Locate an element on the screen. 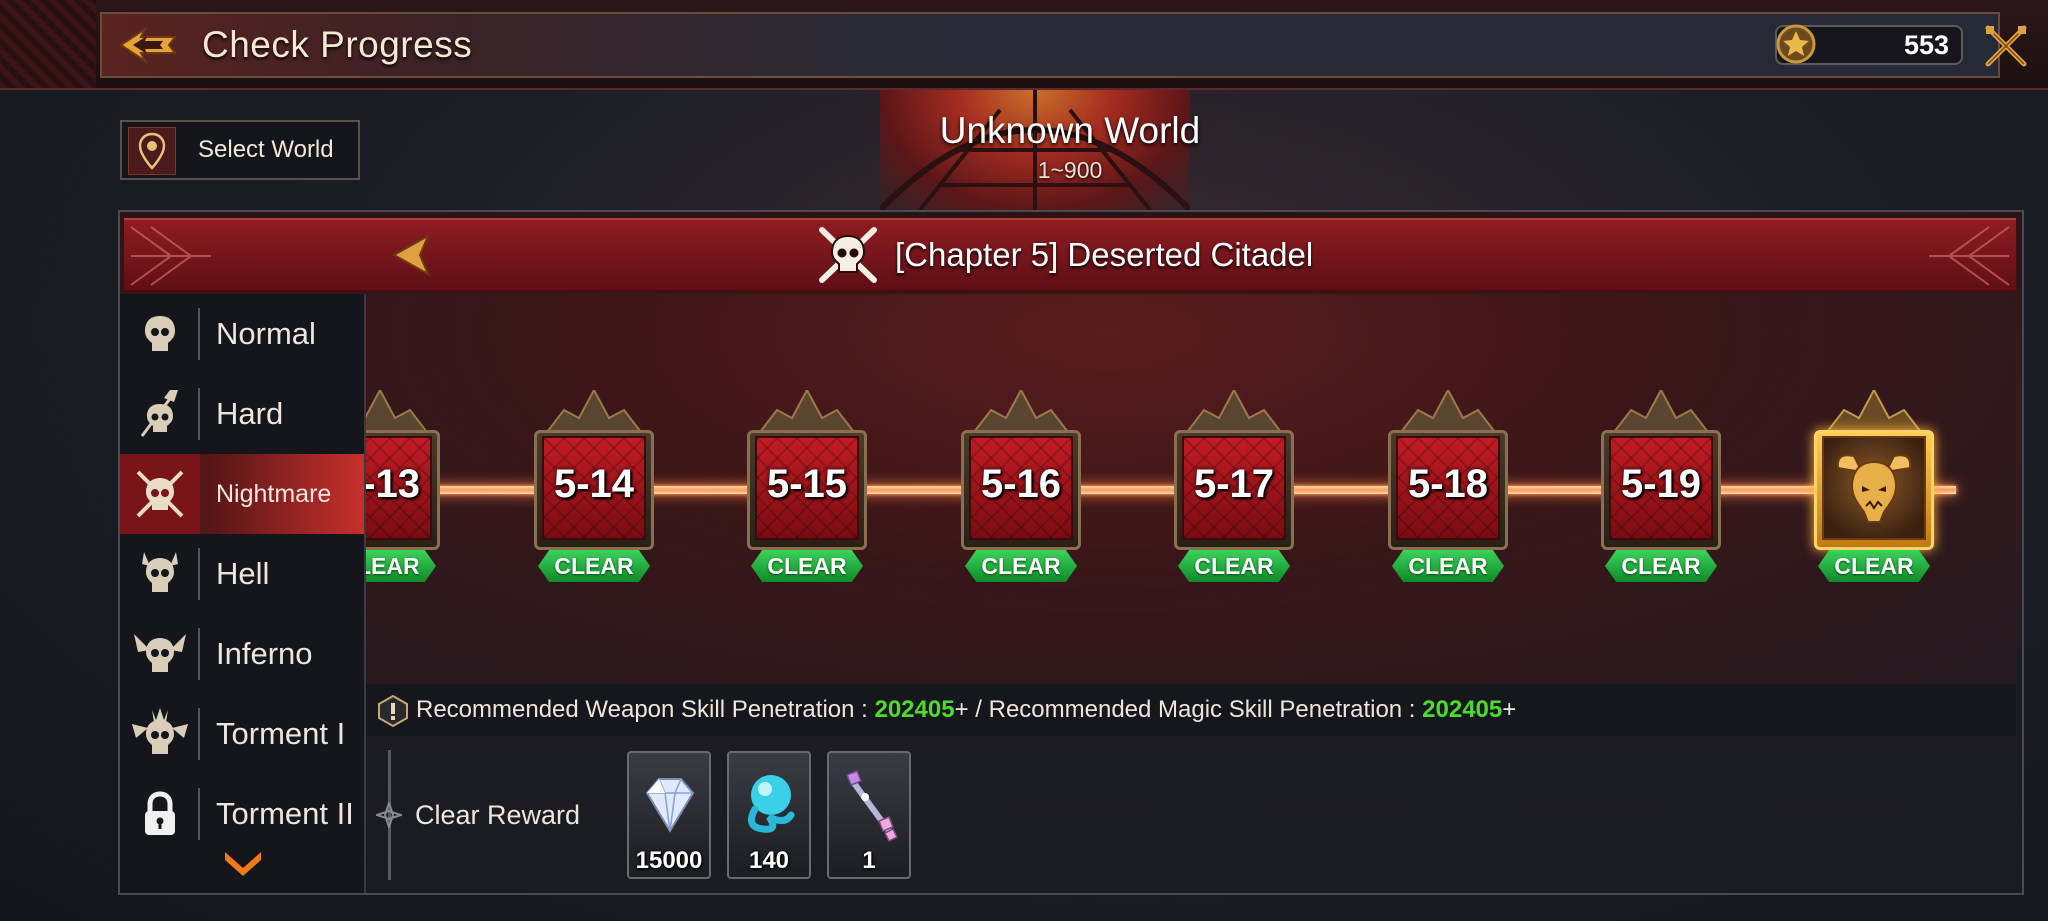 The height and width of the screenshot is (921, 2048). stage-5-14: 5-14 CLEAR is located at coordinates (594, 488).